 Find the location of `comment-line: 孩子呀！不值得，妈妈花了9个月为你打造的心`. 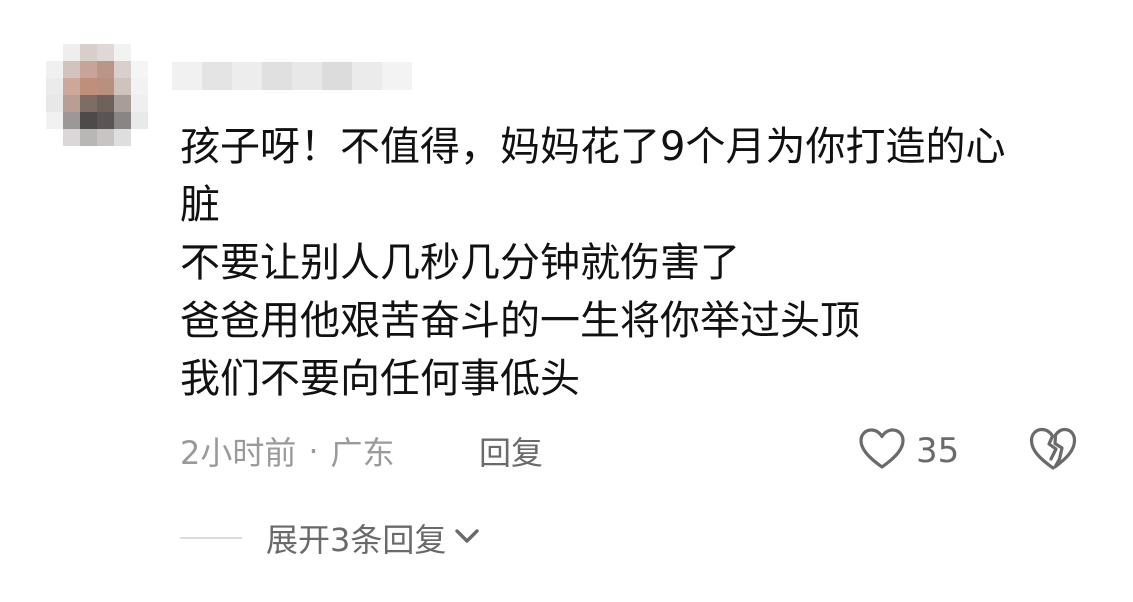

comment-line: 孩子呀！不值得，妈妈花了9个月为你打造的心 is located at coordinates (593, 147).